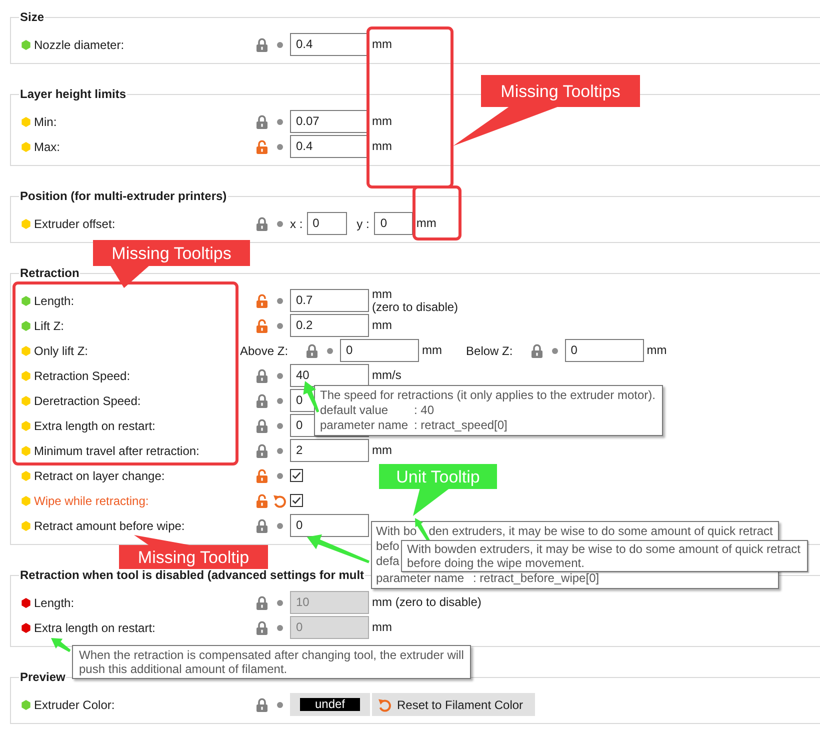 The image size is (820, 748). I want to click on input-field: 0.7, so click(329, 300).